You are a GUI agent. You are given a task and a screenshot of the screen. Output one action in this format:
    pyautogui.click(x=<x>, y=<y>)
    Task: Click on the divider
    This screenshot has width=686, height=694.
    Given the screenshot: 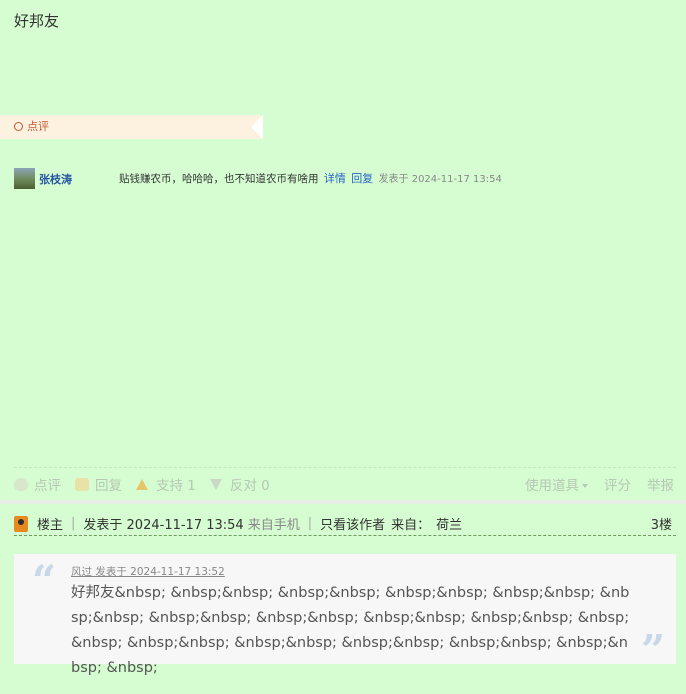 What is the action you would take?
    pyautogui.click(x=345, y=467)
    